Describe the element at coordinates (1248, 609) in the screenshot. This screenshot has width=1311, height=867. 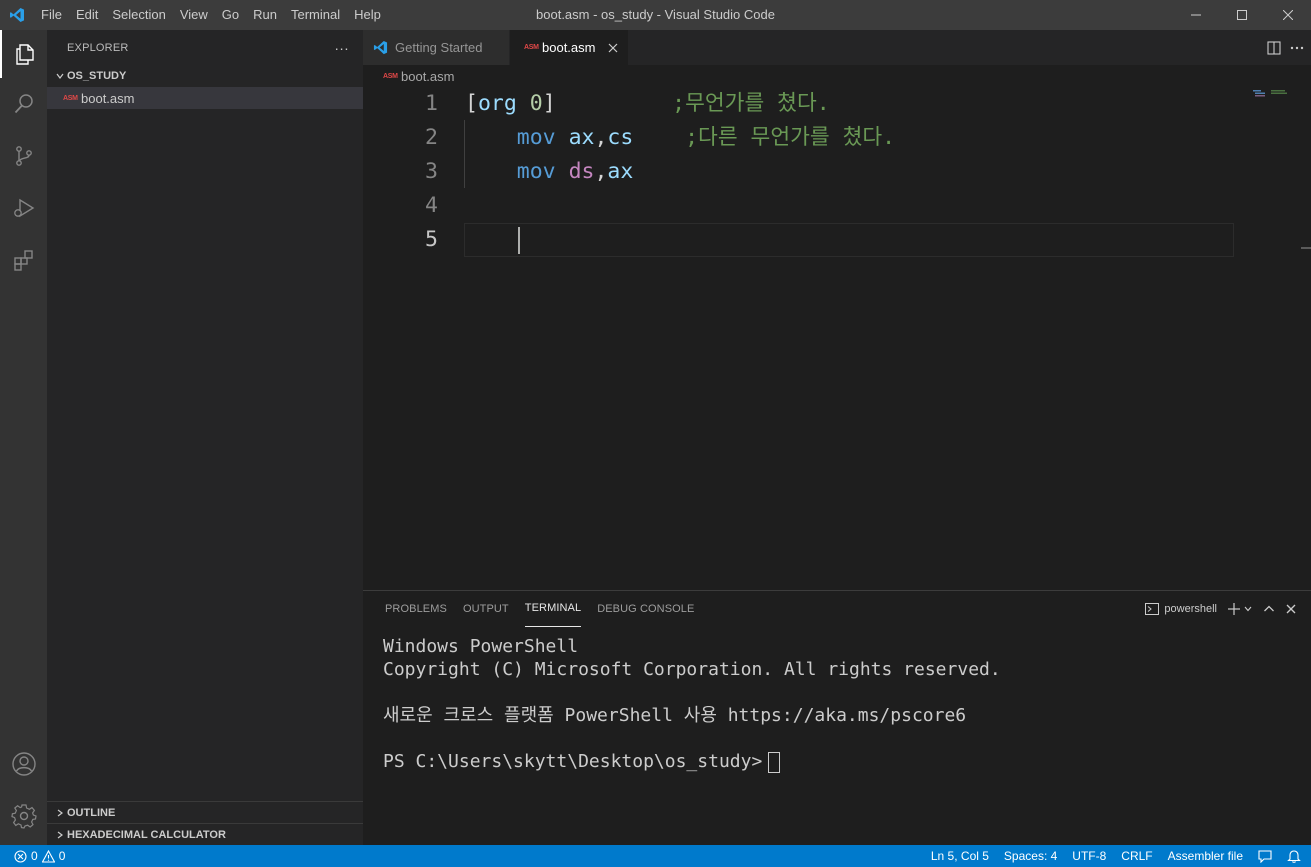
I see `chevron-down-icon` at that location.